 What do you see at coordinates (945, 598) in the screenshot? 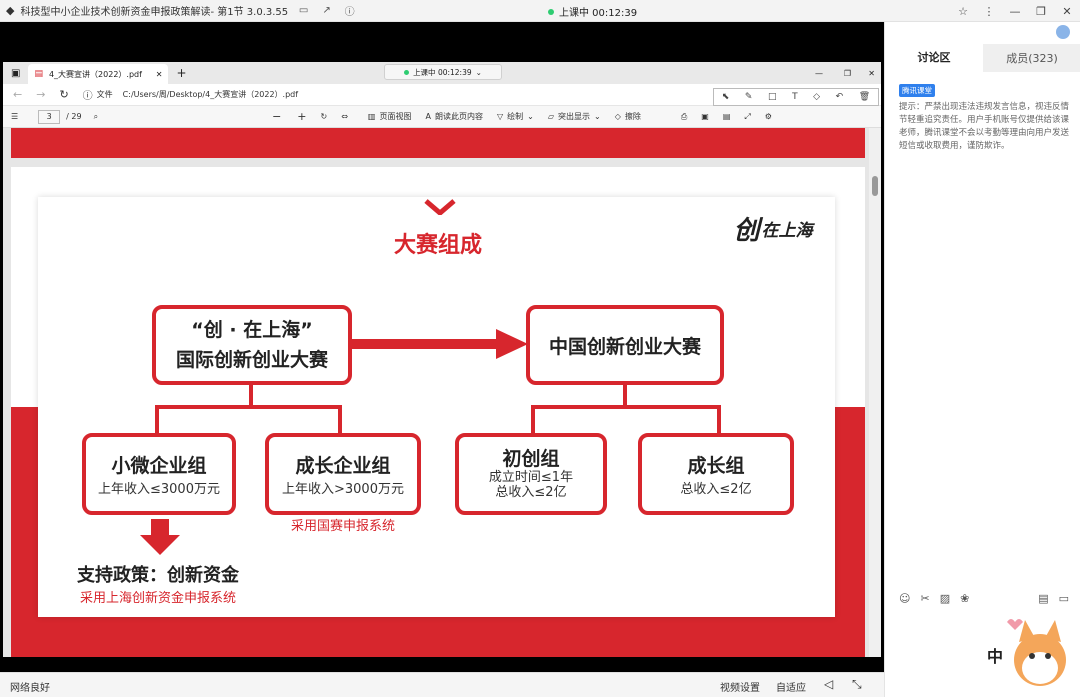
I see `image-icon: ▨` at bounding box center [945, 598].